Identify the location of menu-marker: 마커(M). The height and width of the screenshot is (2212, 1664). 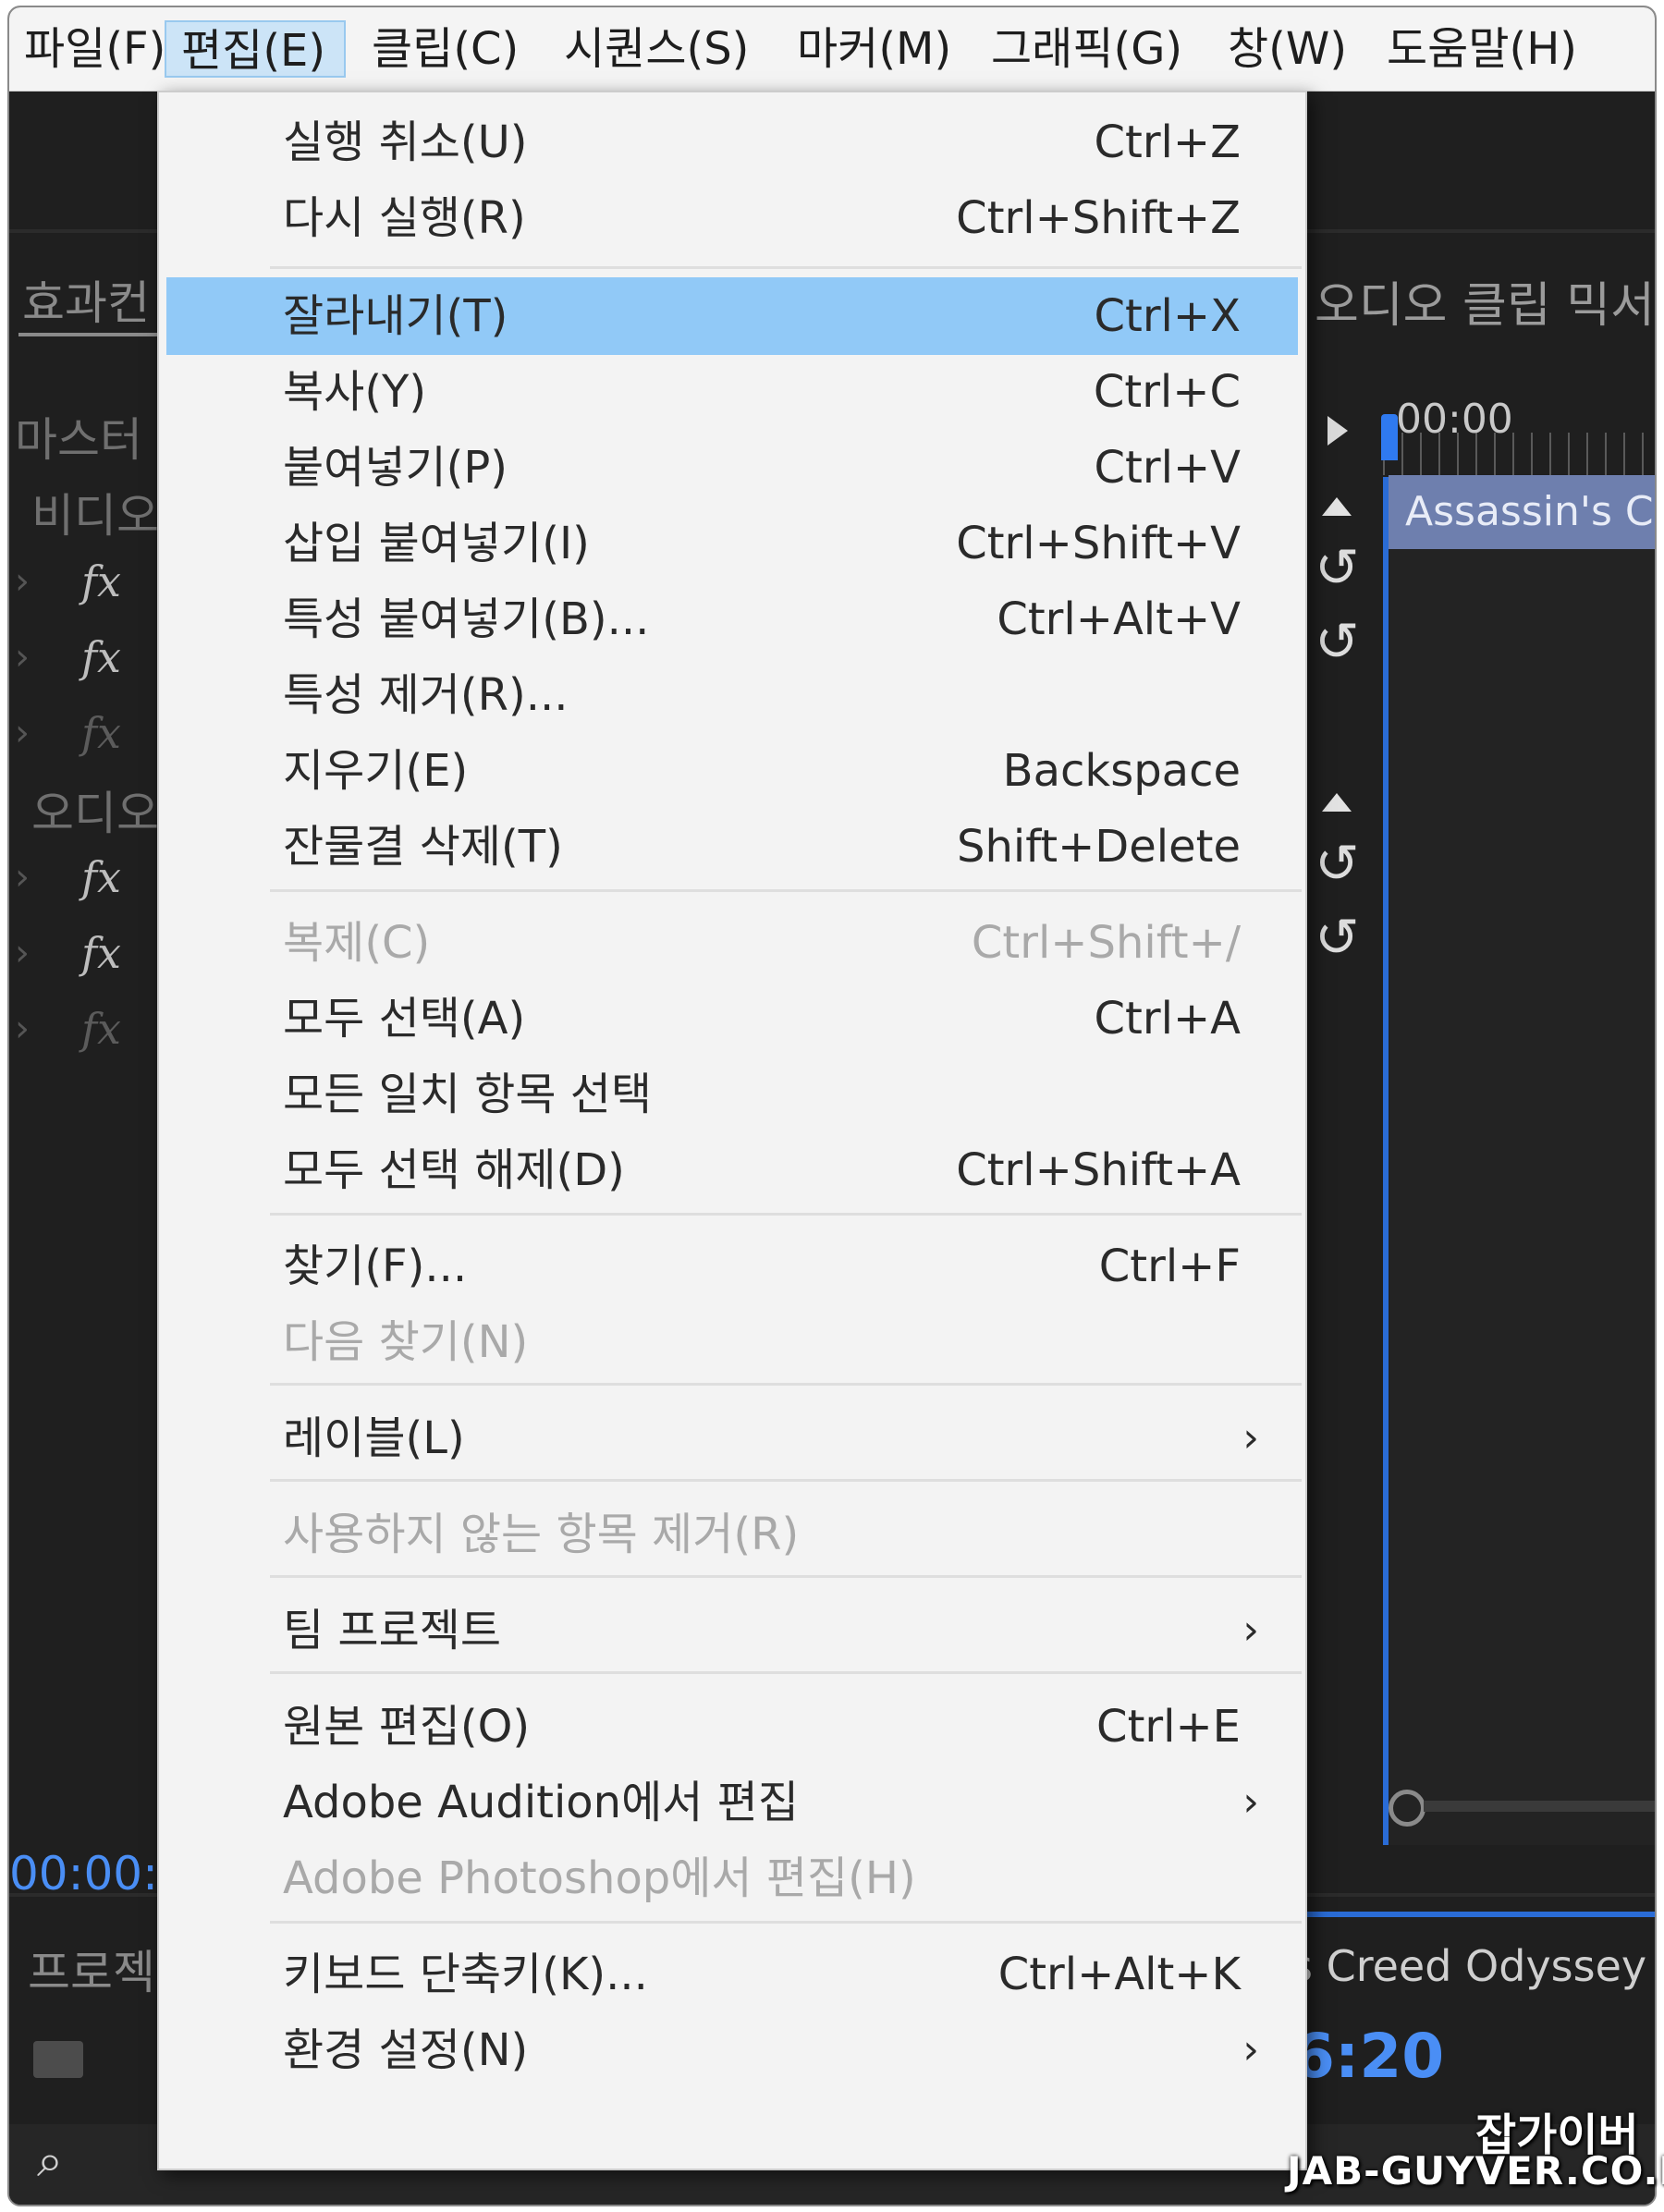
(872, 49).